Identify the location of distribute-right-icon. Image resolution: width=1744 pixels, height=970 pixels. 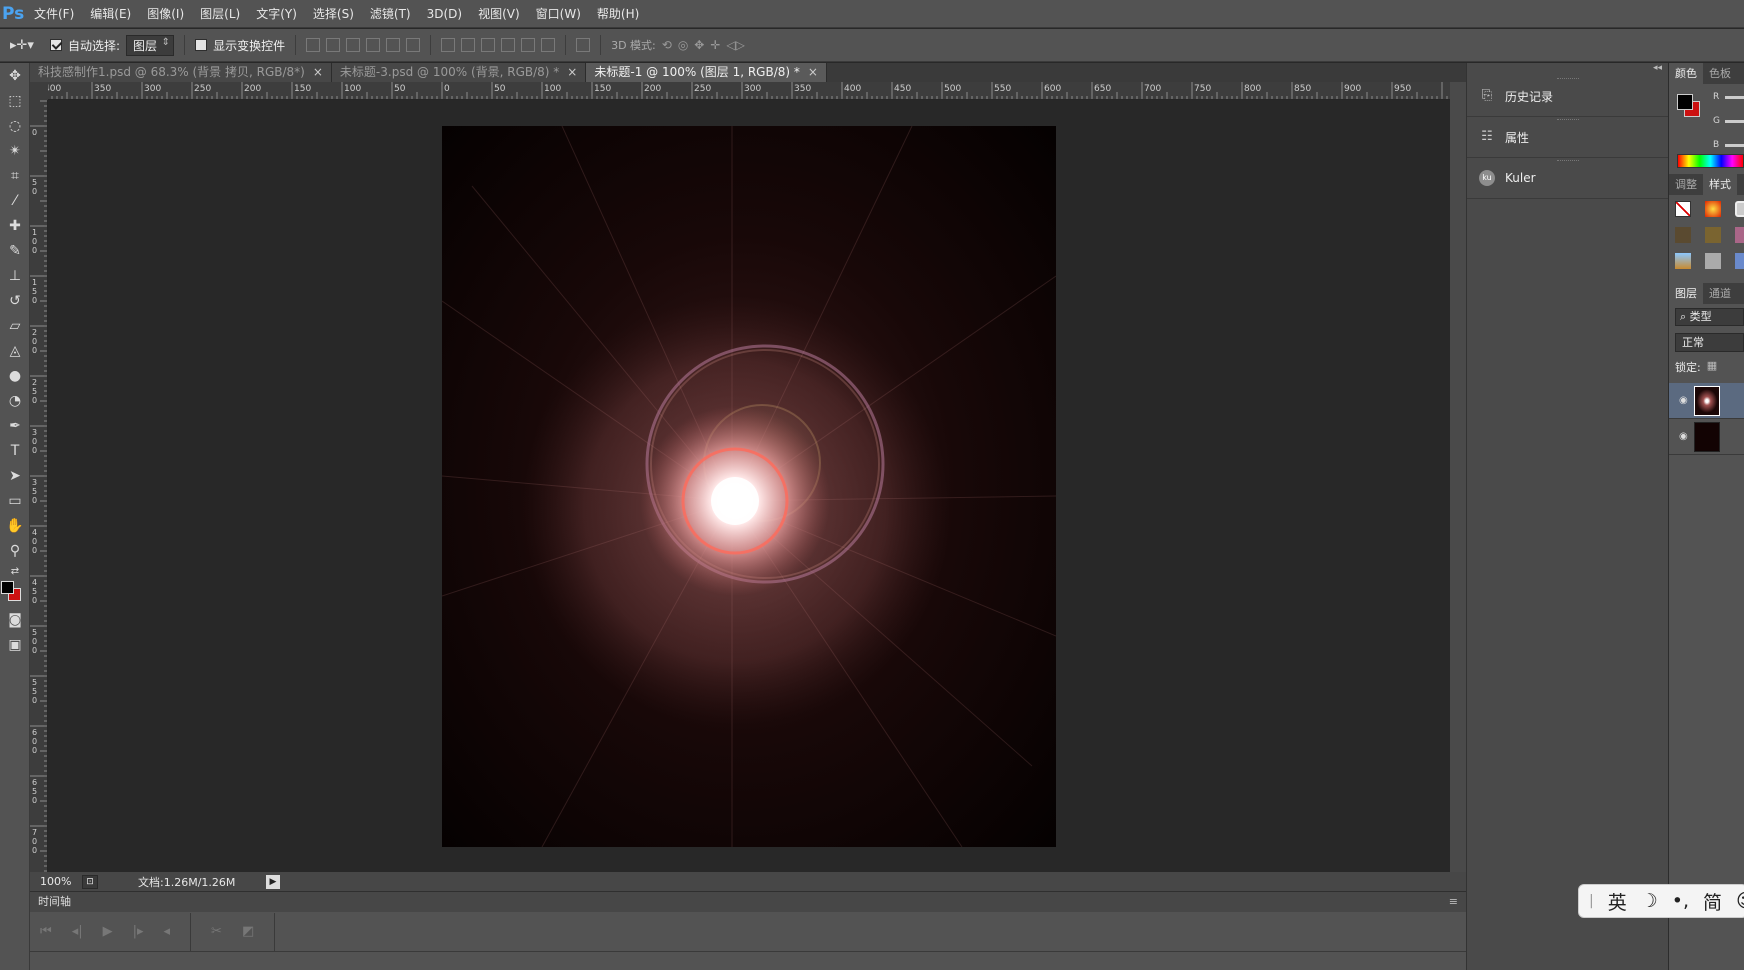
(548, 45).